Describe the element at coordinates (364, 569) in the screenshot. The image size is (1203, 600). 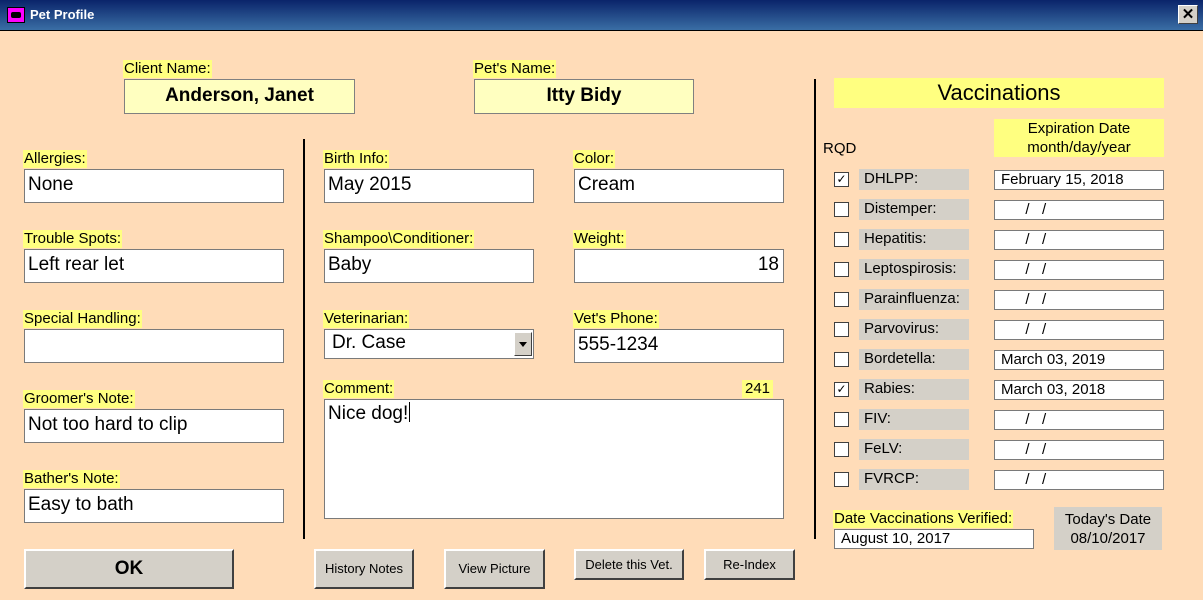
I see `history-notes-button: History Notes` at that location.